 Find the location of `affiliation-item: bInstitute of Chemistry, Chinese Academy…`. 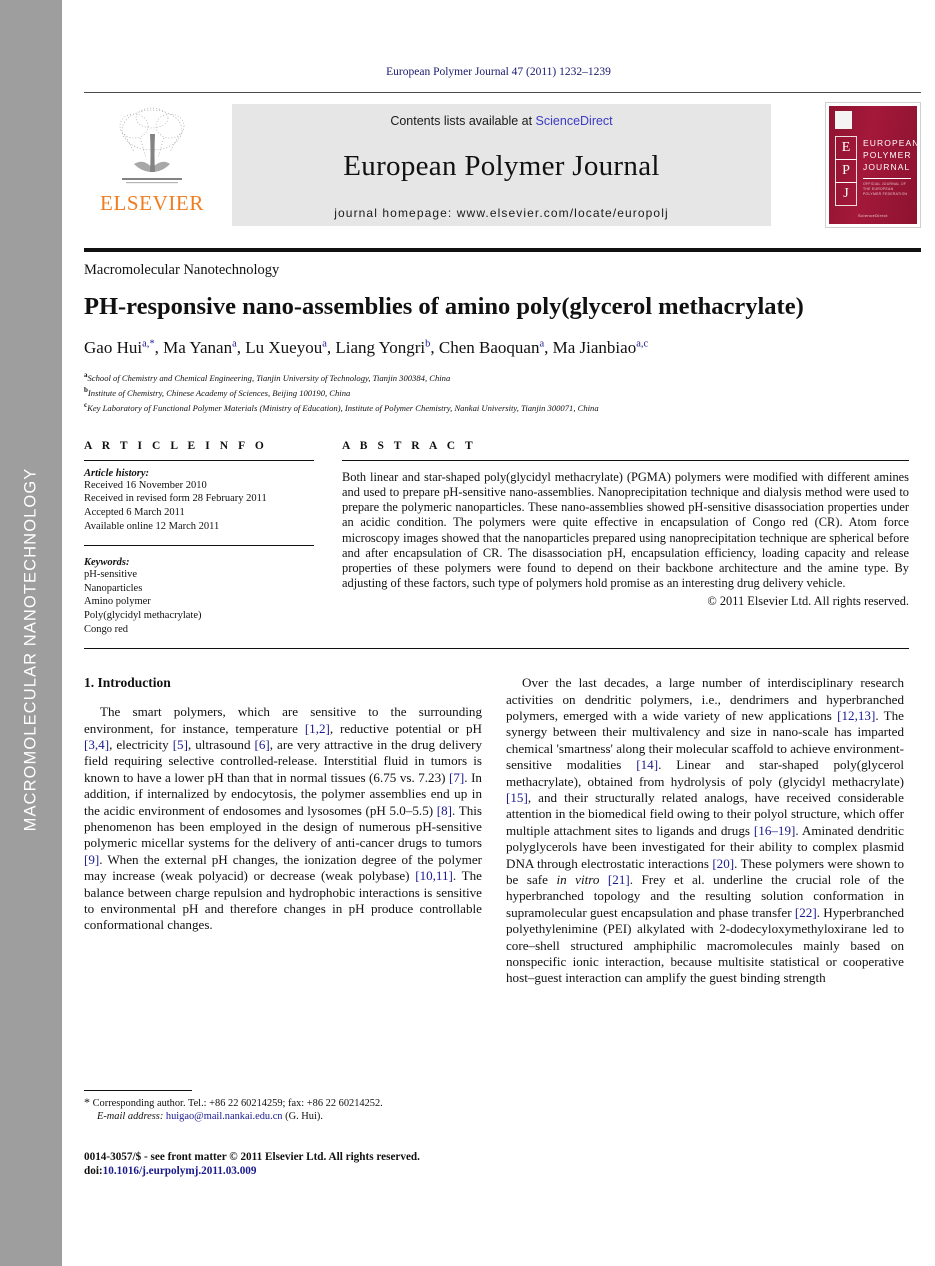

affiliation-item: bInstitute of Chemistry, Chinese Academy… is located at coordinates (496, 391).